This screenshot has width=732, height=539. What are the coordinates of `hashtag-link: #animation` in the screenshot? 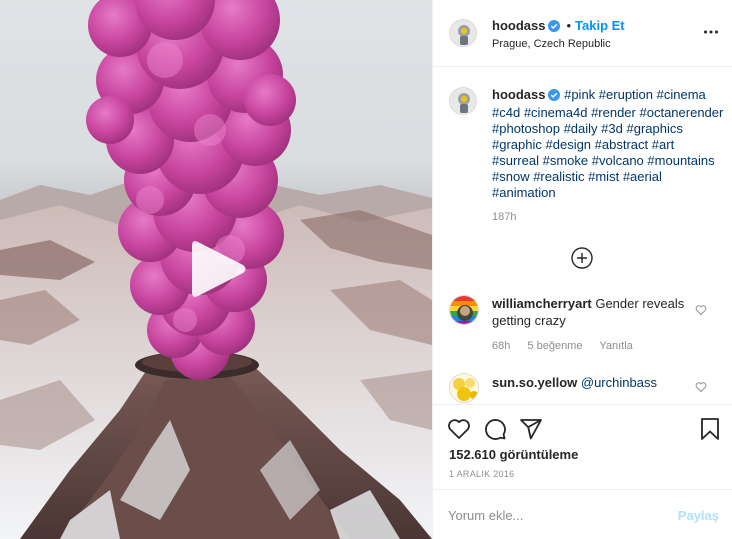 It's located at (524, 192).